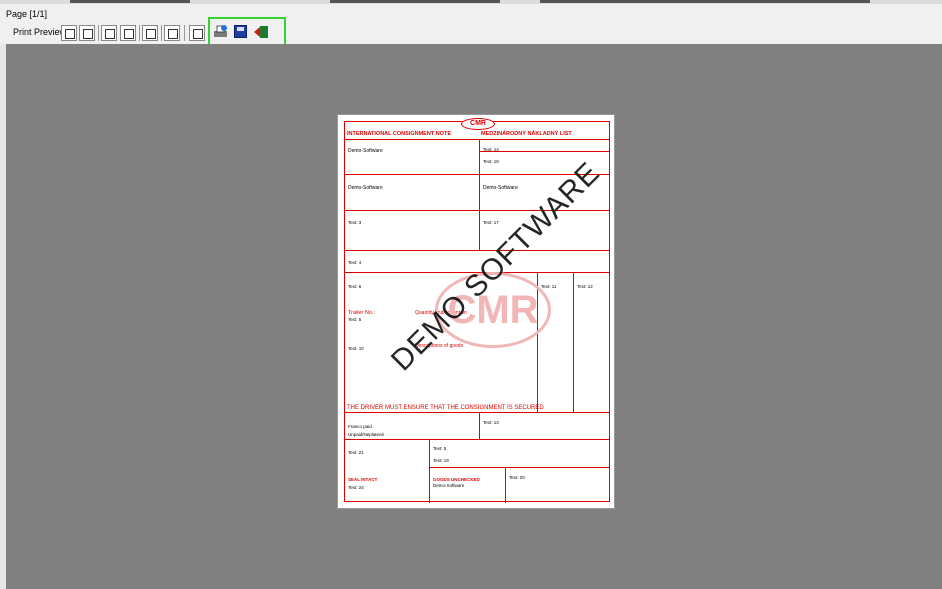 The width and height of the screenshot is (942, 589). Describe the element at coordinates (500, 188) in the screenshot. I see `carrier-name: Demo-Software` at that location.